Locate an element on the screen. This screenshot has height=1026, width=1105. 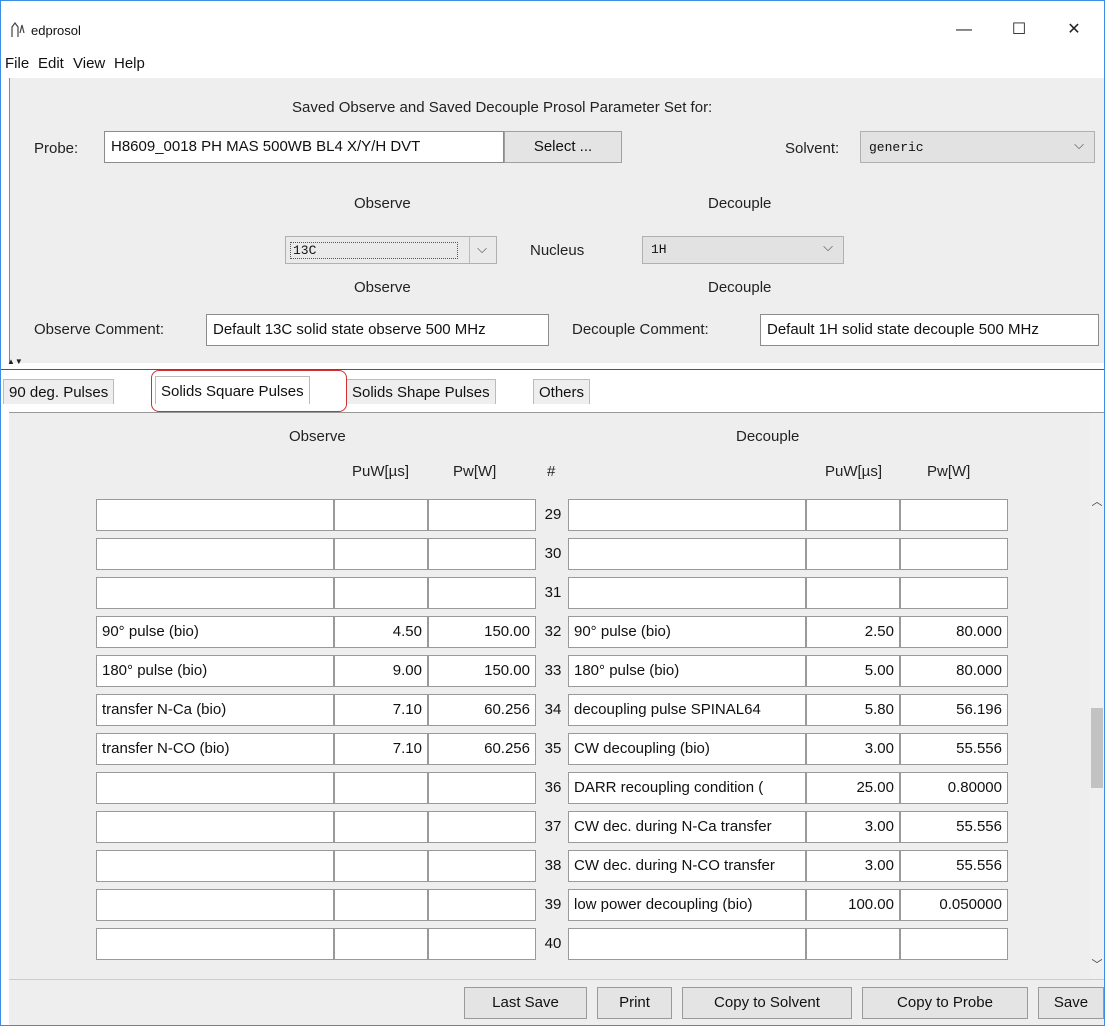
decouple-puw-cell: 100.00 is located at coordinates (853, 905).